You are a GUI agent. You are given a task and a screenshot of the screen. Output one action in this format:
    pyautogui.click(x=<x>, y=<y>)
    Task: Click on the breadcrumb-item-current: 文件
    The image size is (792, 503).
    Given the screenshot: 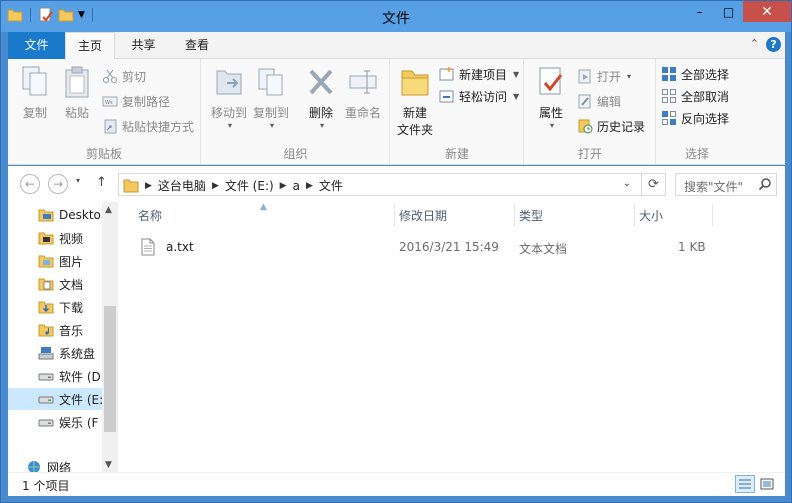 What is the action you would take?
    pyautogui.click(x=331, y=185)
    